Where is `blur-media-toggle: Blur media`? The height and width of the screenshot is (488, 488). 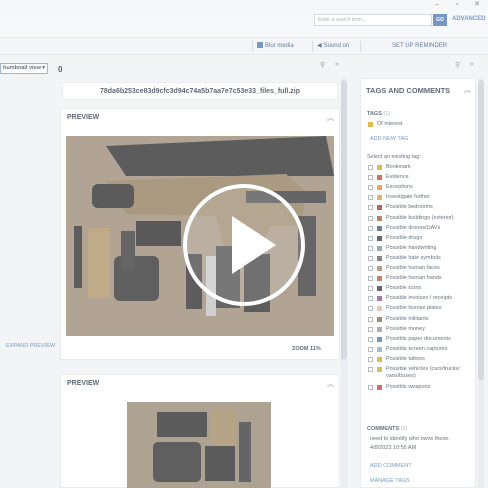
blur-media-toggle: Blur media is located at coordinates (275, 46).